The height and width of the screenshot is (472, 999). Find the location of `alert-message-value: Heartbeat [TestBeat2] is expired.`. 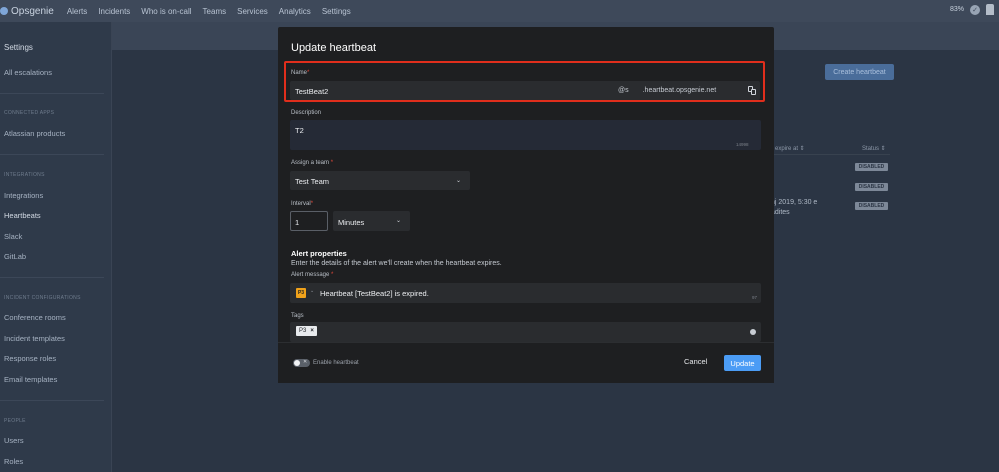

alert-message-value: Heartbeat [TestBeat2] is expired. is located at coordinates (374, 293).